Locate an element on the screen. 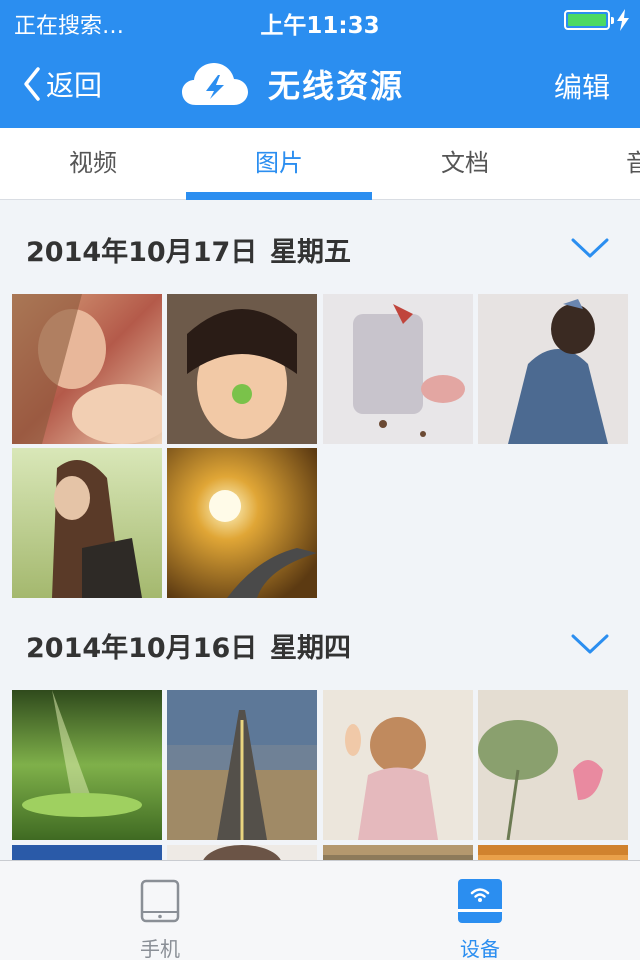 The image size is (640, 960). nav-bar: 返回 无线资源 编辑 is located at coordinates (320, 84).